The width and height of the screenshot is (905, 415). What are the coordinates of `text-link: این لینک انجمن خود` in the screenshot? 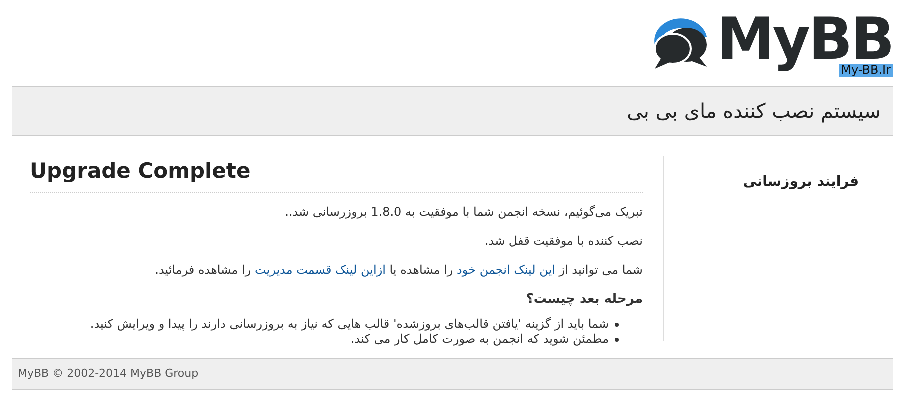 It's located at (506, 269).